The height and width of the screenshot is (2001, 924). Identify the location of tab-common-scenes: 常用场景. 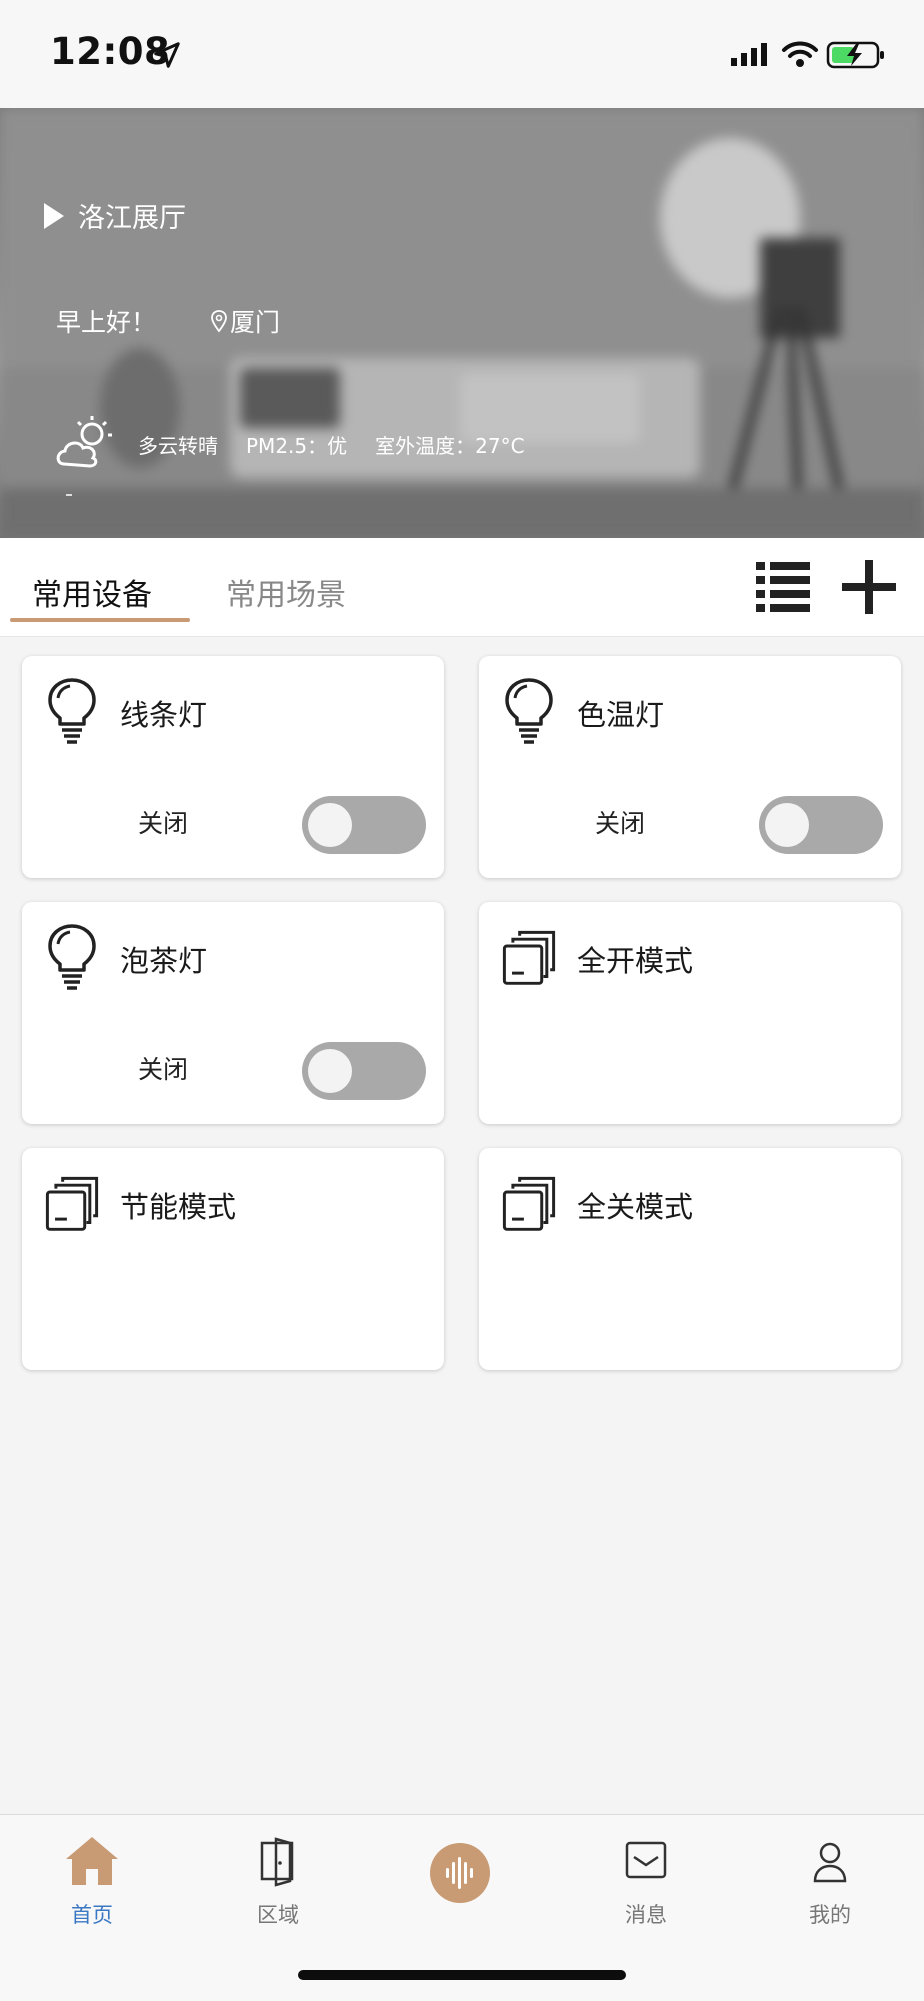
(286, 592).